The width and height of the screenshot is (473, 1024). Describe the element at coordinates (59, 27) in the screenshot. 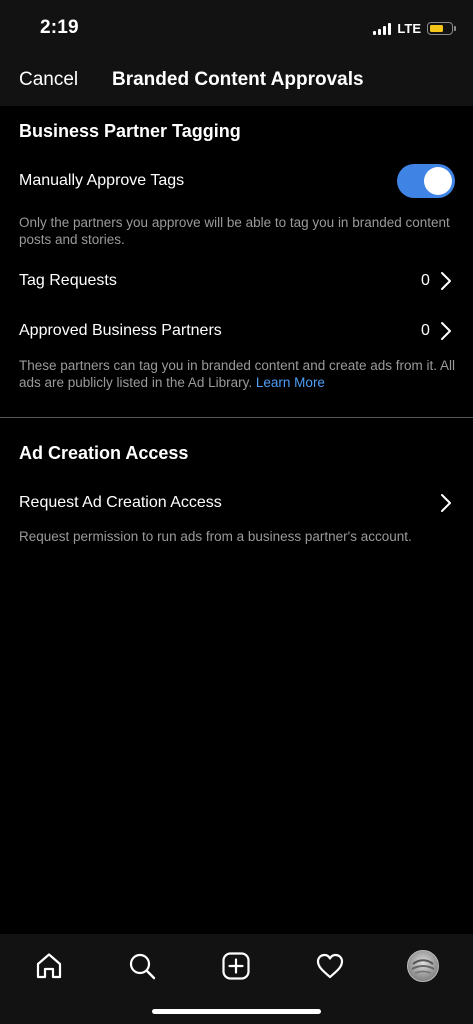

I see `status-time: 2:19` at that location.